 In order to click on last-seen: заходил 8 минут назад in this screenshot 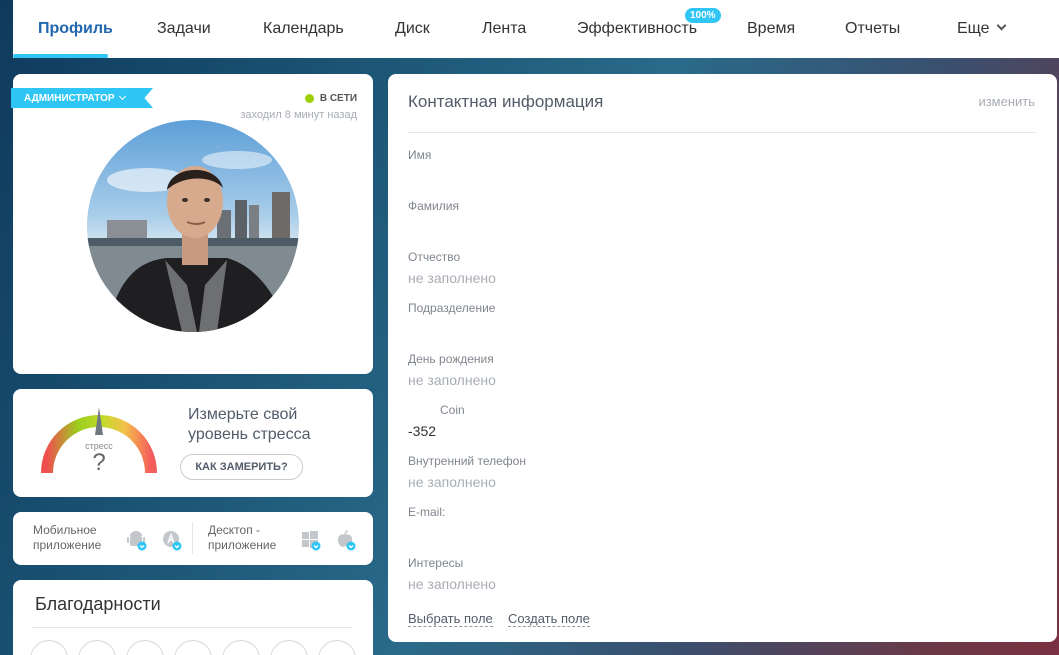, I will do `click(298, 115)`.